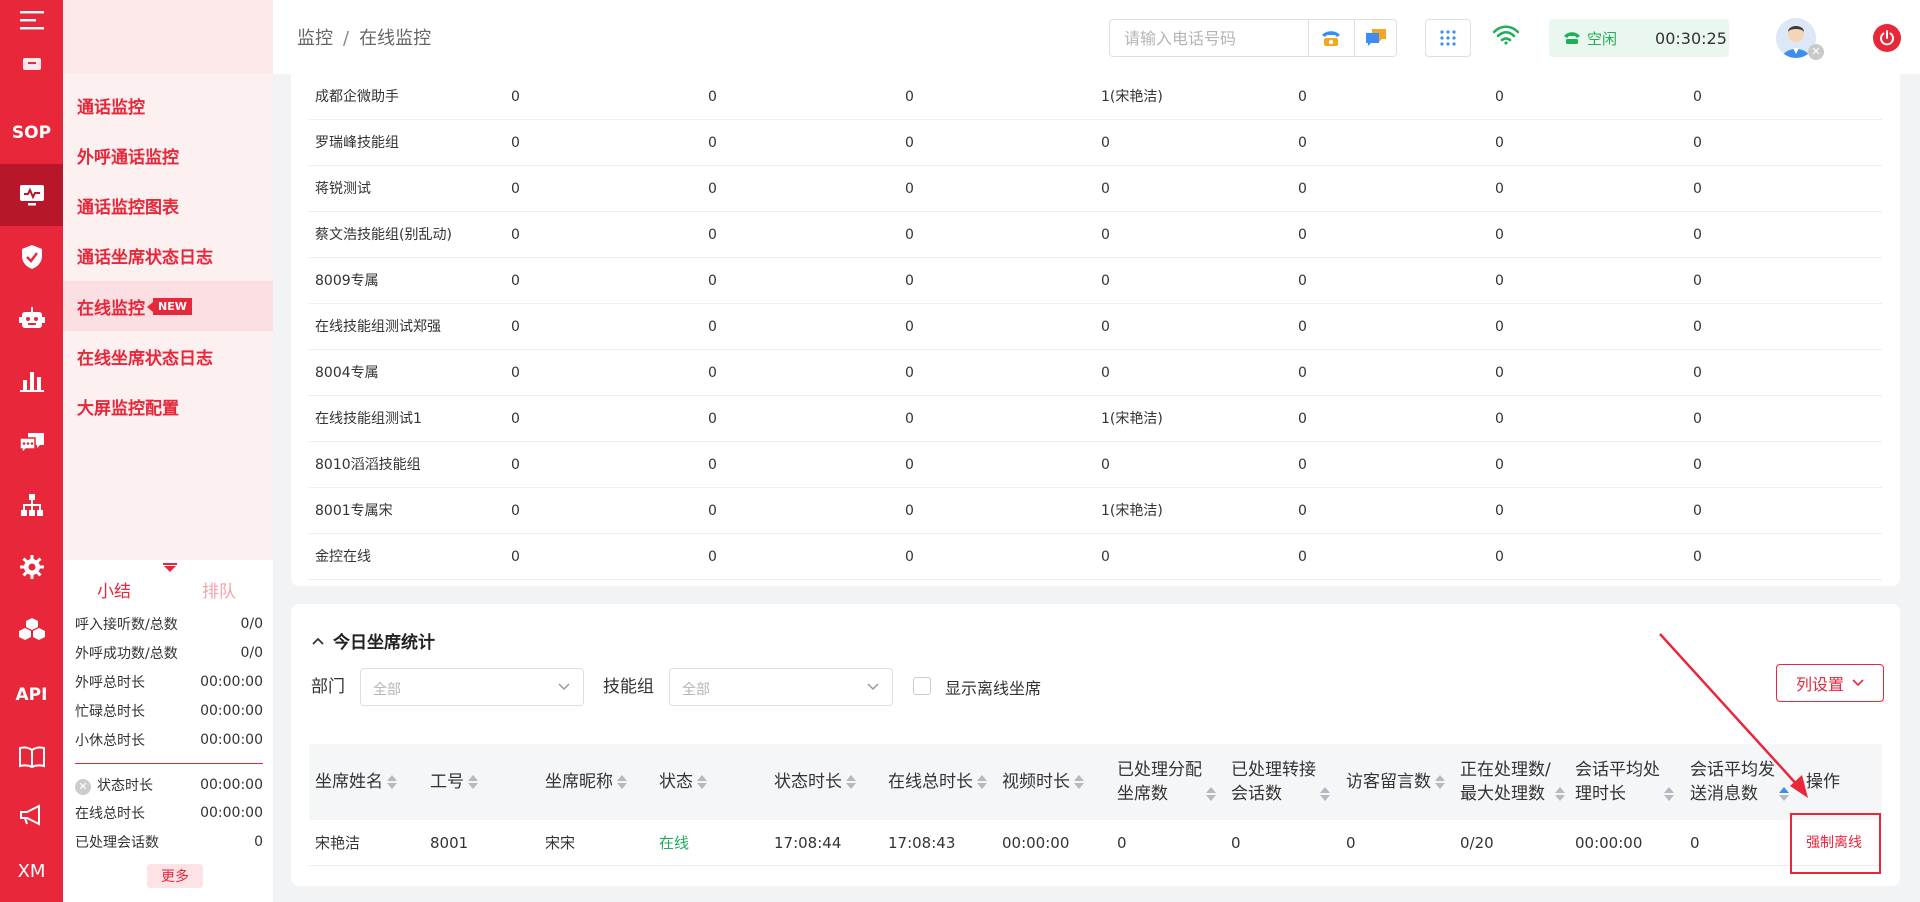 The height and width of the screenshot is (902, 1920). I want to click on dept-select-value: 全部, so click(387, 690).